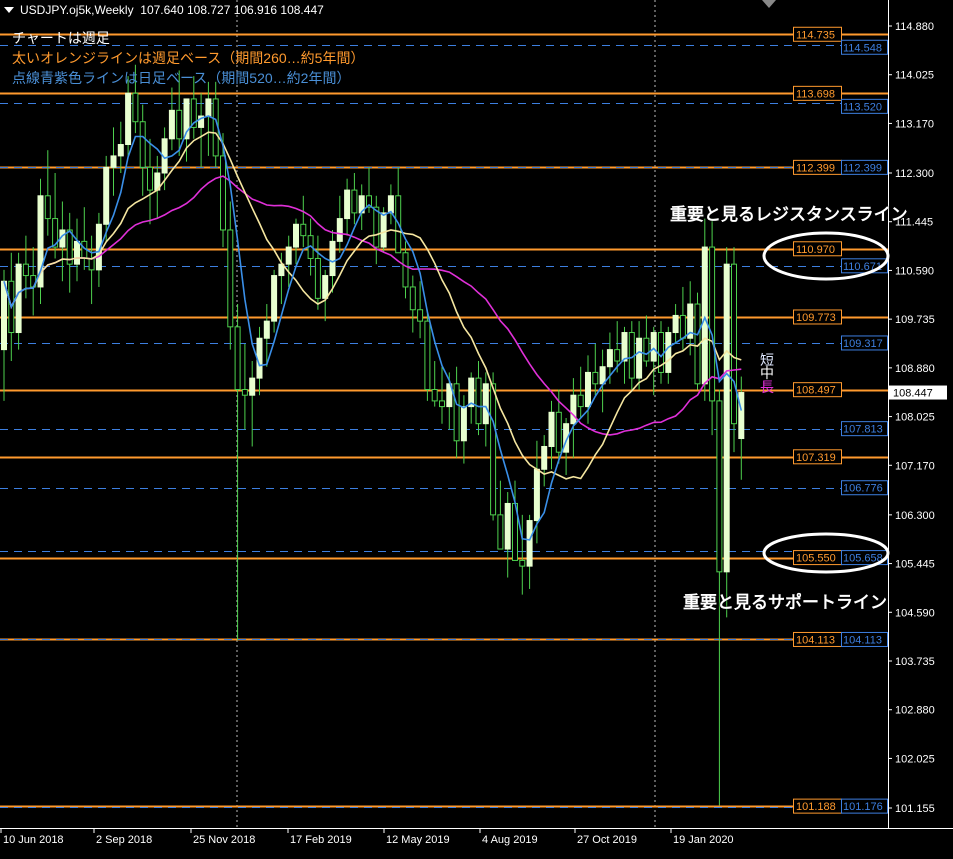  What do you see at coordinates (769, 4) in the screenshot?
I see `chart-shift-icon` at bounding box center [769, 4].